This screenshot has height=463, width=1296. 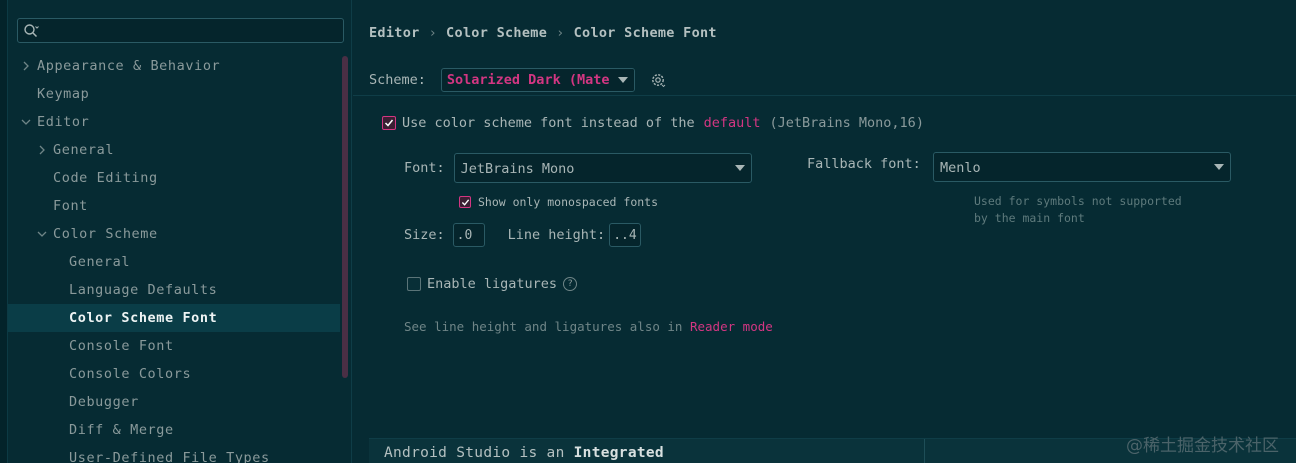 I want to click on ligatures-label: Enable ligatures, so click(x=492, y=284).